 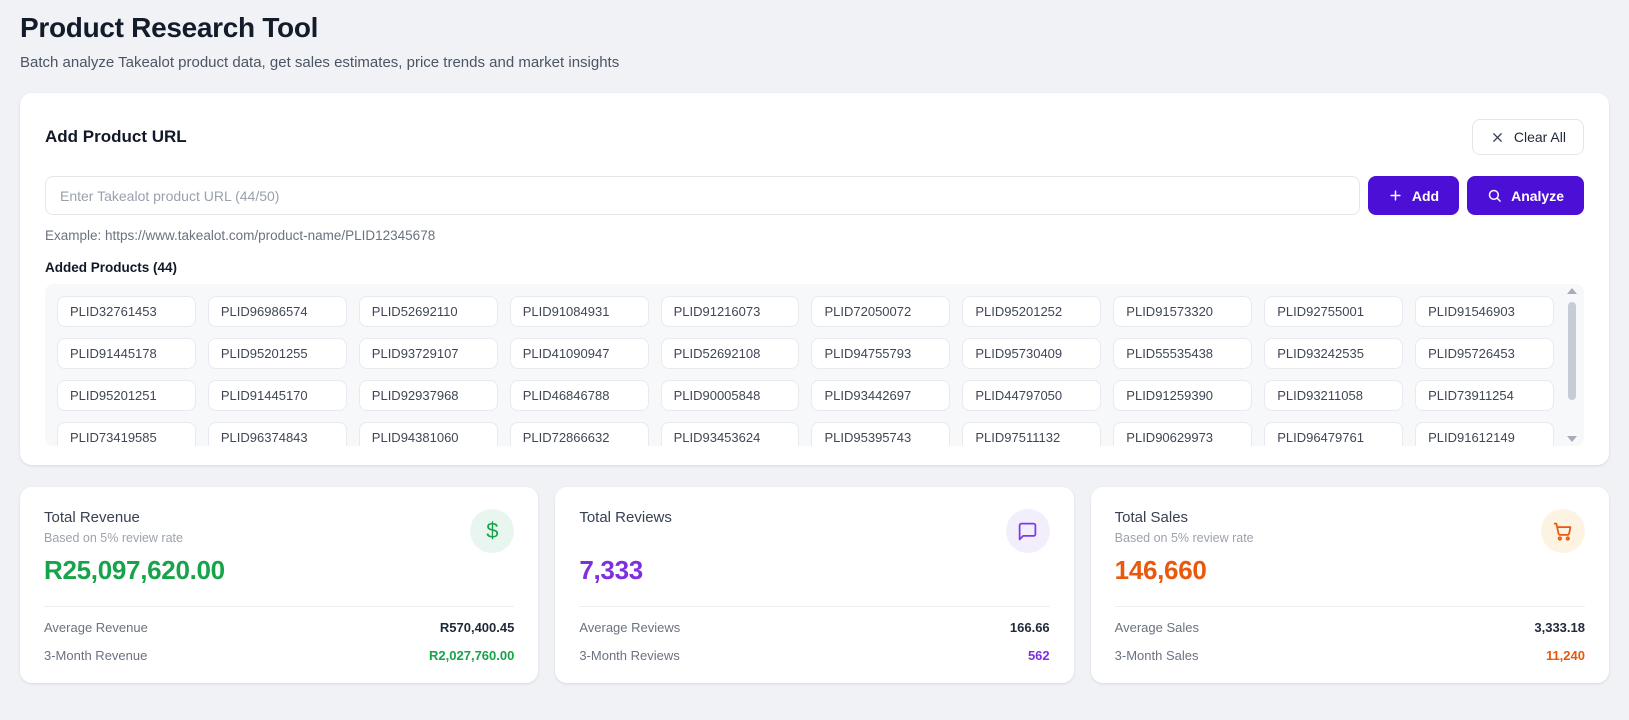 I want to click on product-plid-chip: PLID92755001, so click(x=1334, y=311).